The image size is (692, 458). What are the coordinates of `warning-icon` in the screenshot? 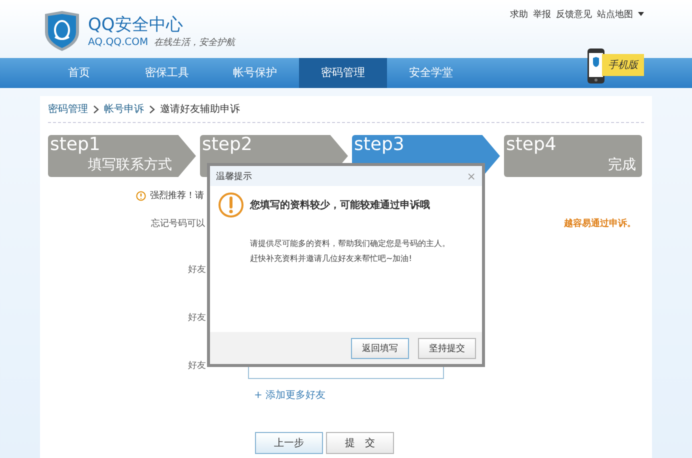 It's located at (231, 205).